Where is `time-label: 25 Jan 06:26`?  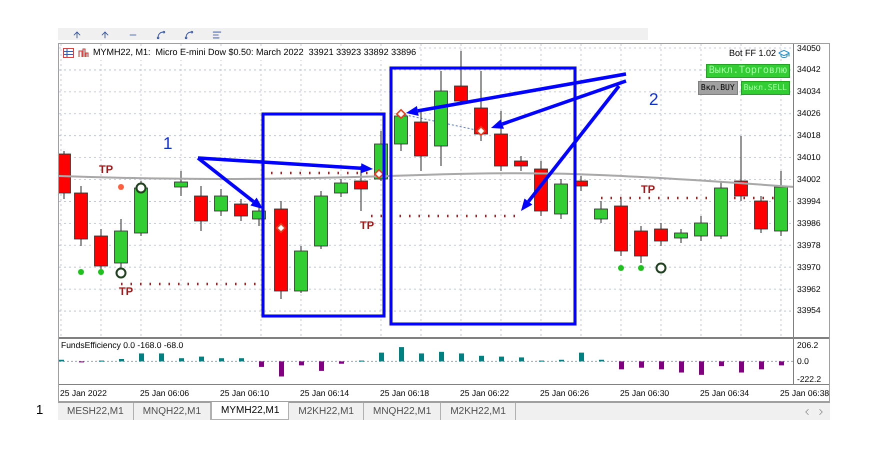 time-label: 25 Jan 06:26 is located at coordinates (565, 393).